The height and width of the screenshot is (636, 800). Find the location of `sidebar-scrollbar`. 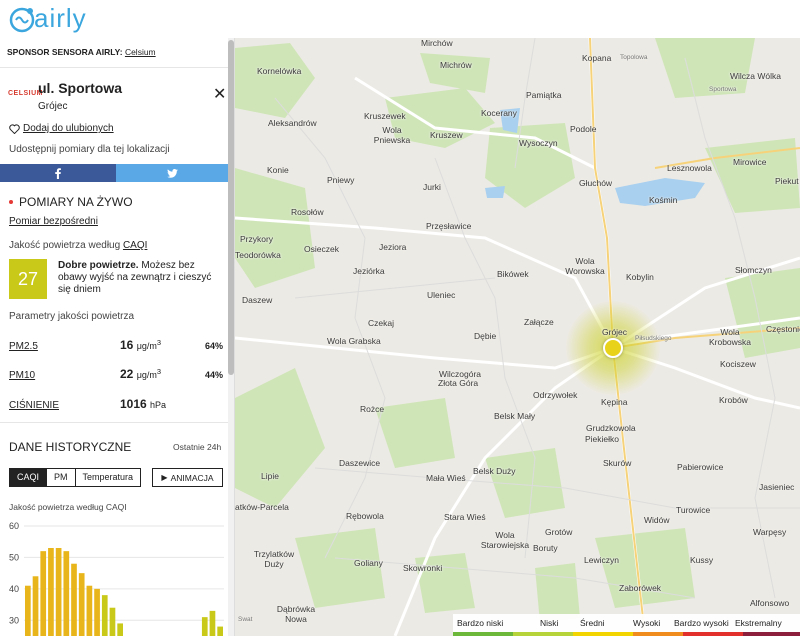

sidebar-scrollbar is located at coordinates (231, 337).